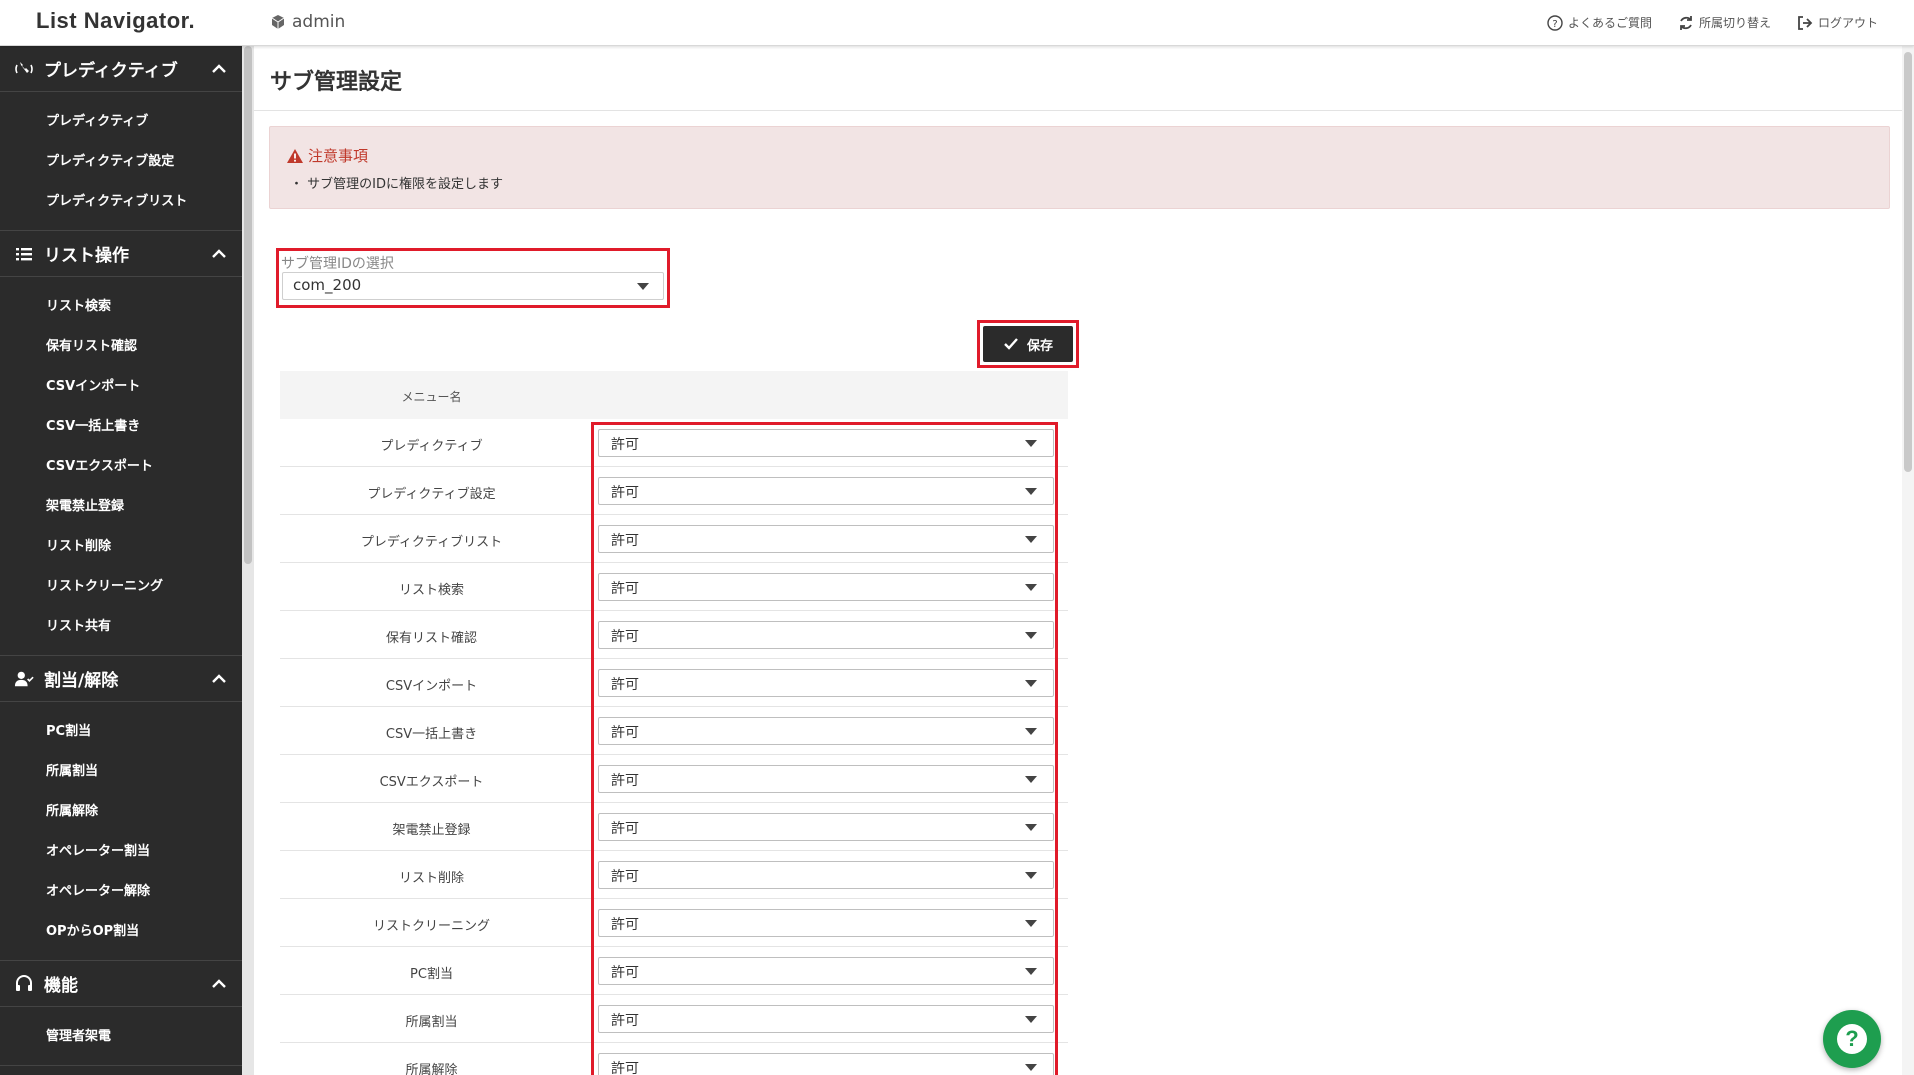 Image resolution: width=1914 pixels, height=1075 pixels. I want to click on check-icon, so click(1011, 344).